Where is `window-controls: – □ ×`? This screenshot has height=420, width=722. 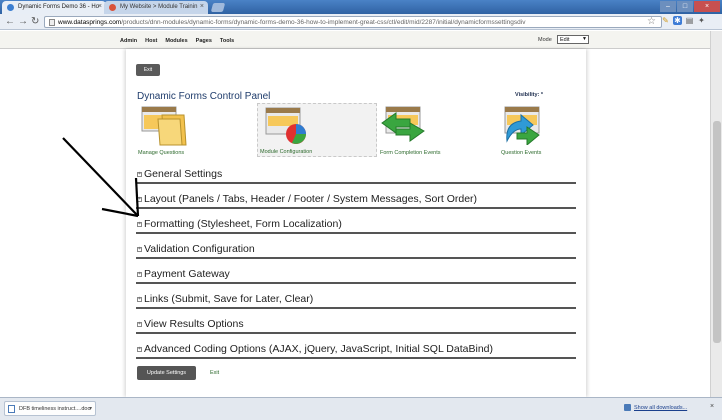
window-controls: – □ × is located at coordinates (690, 6).